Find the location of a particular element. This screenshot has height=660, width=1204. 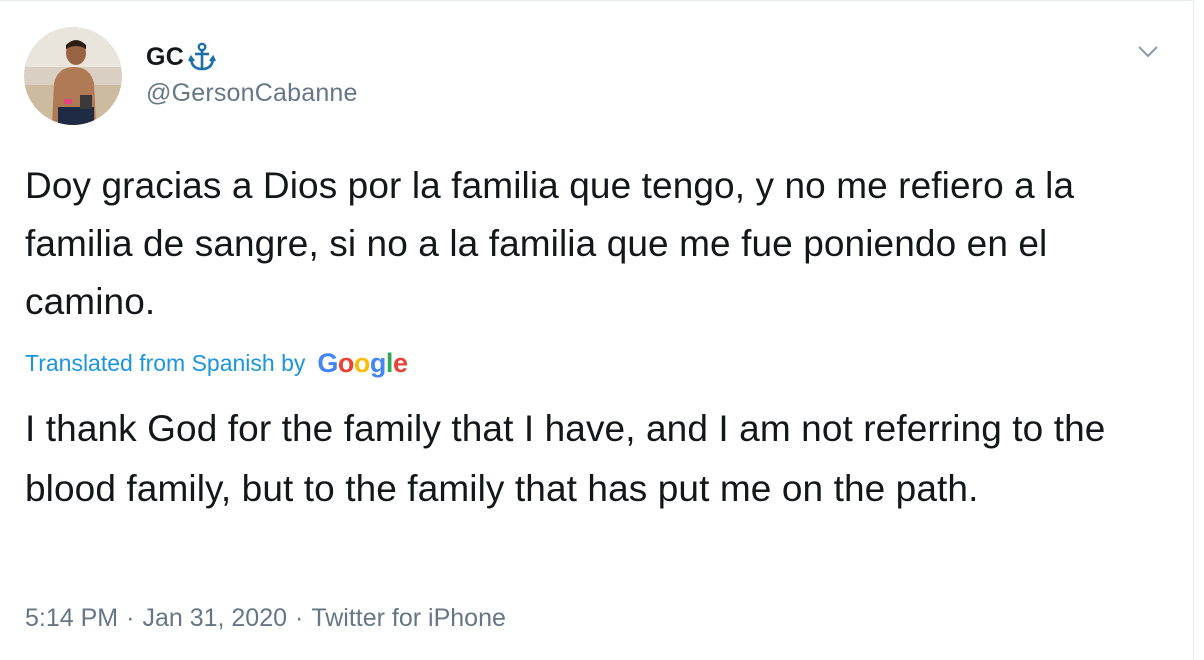

tweet-time: 5:14 PM is located at coordinates (71, 618).